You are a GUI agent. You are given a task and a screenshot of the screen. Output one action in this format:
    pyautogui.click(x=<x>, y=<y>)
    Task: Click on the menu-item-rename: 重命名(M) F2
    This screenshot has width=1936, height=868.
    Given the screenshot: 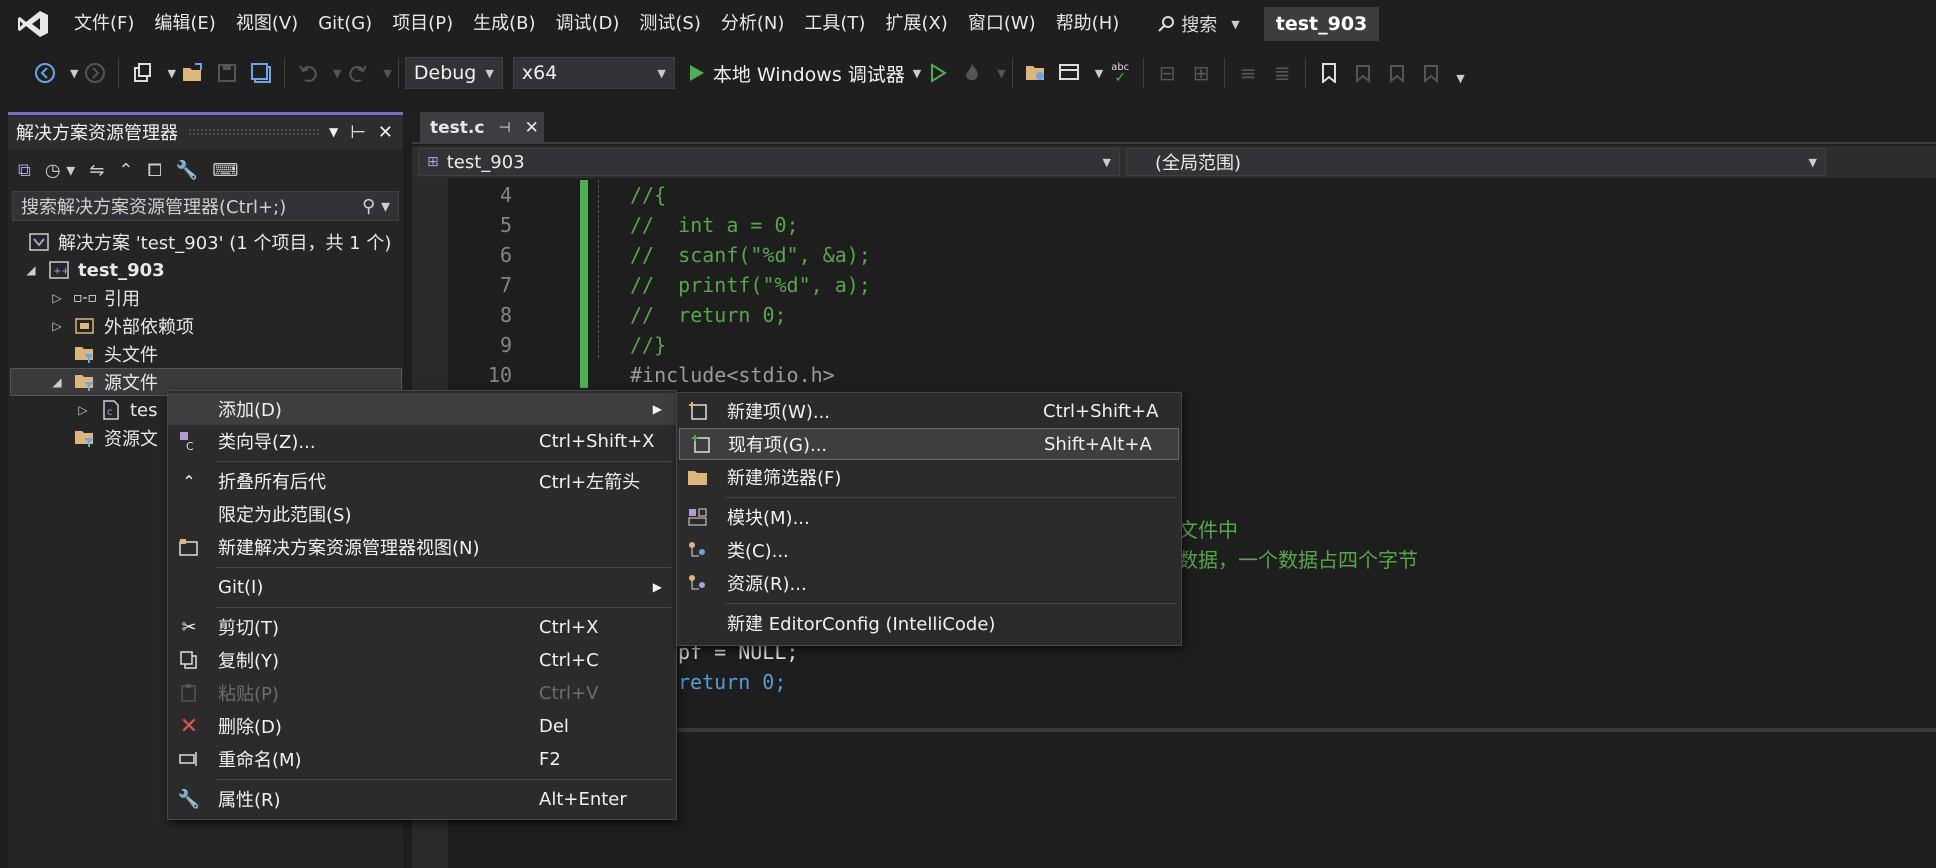 What is the action you would take?
    pyautogui.click(x=422, y=759)
    